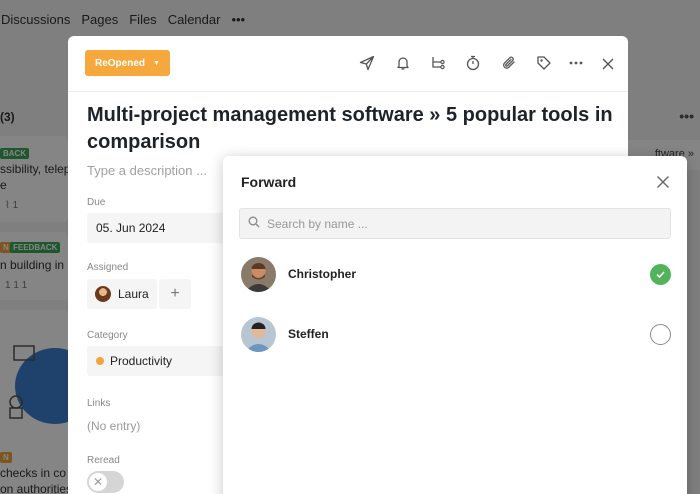 This screenshot has height=494, width=700. What do you see at coordinates (103, 460) in the screenshot?
I see `reread-label: Reread` at bounding box center [103, 460].